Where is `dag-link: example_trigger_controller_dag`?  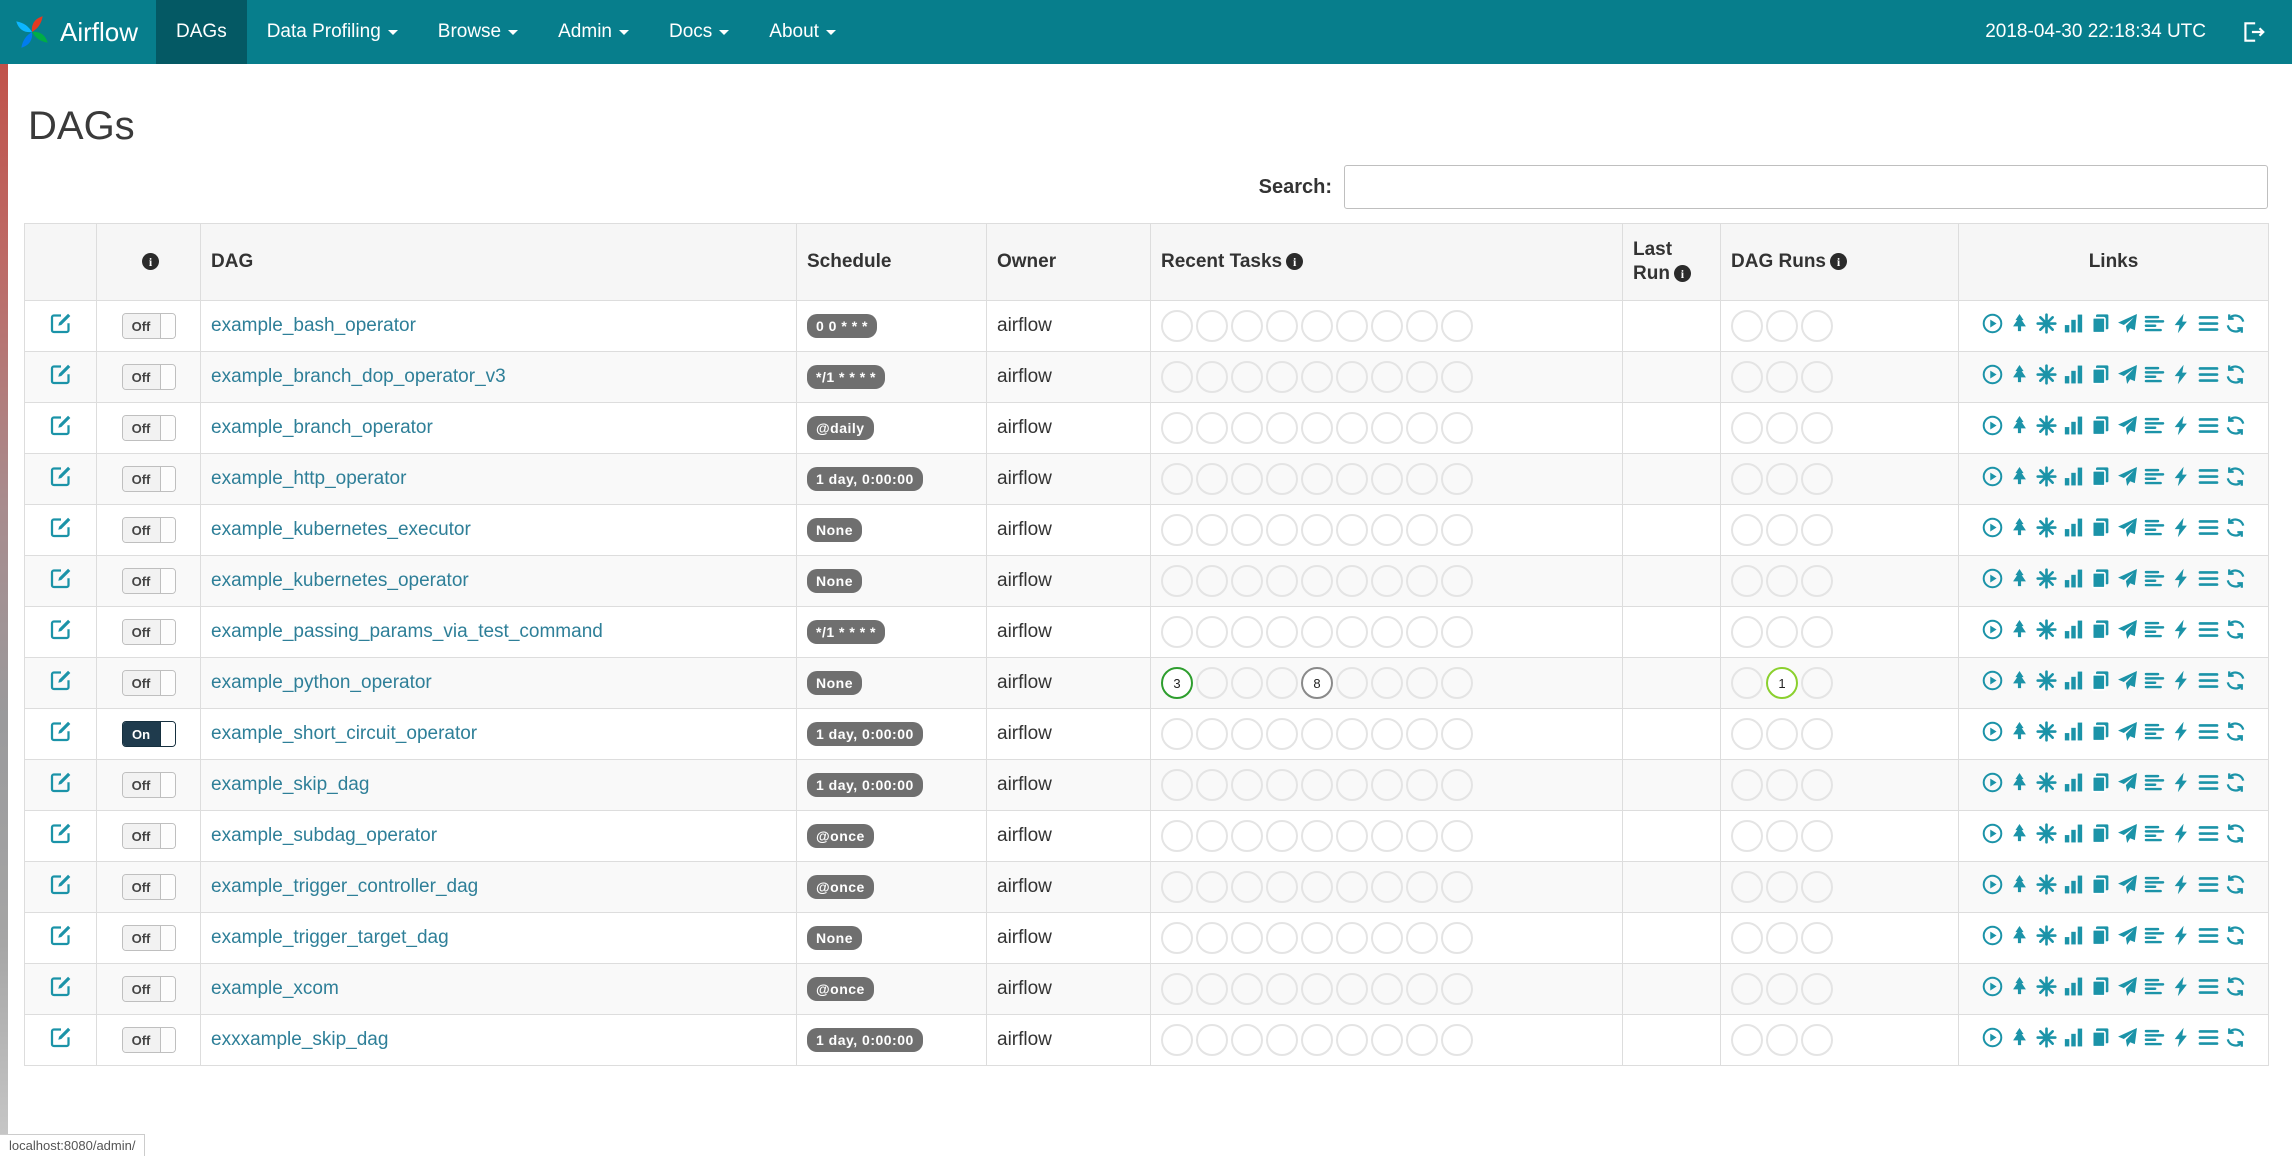 dag-link: example_trigger_controller_dag is located at coordinates (344, 886).